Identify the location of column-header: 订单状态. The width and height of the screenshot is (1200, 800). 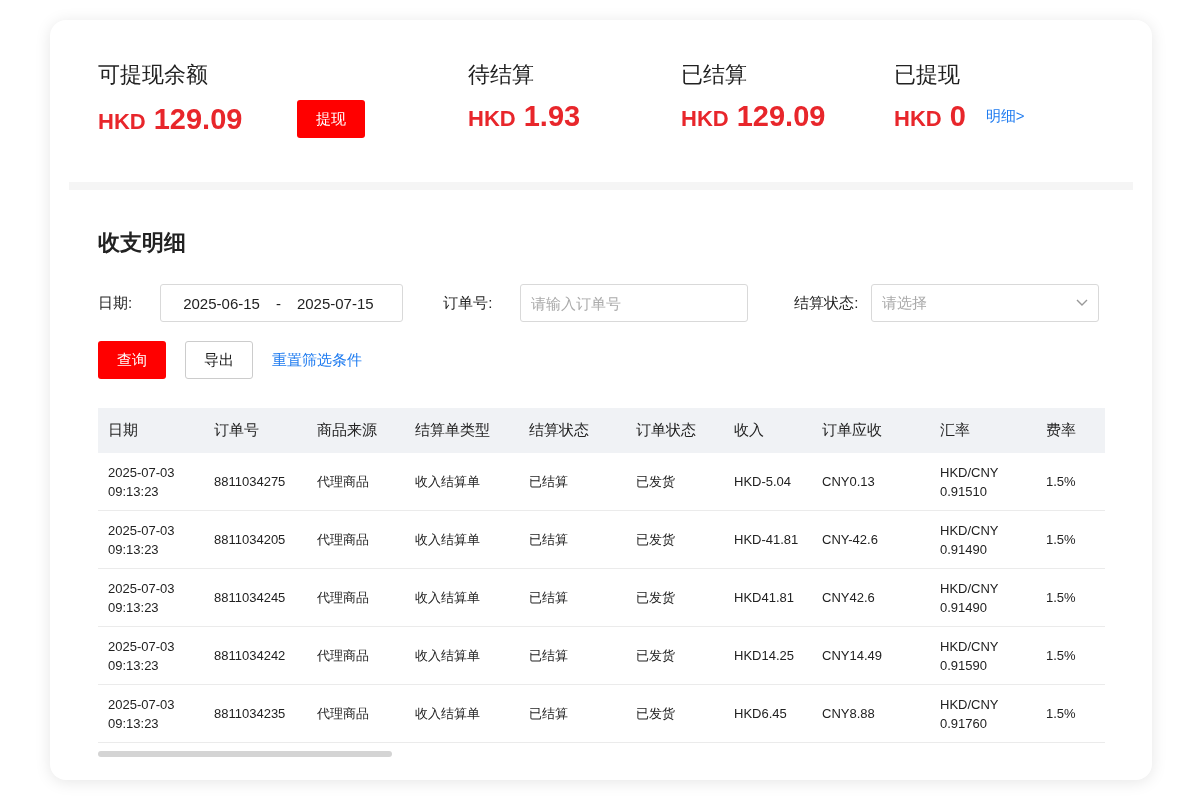
(666, 430).